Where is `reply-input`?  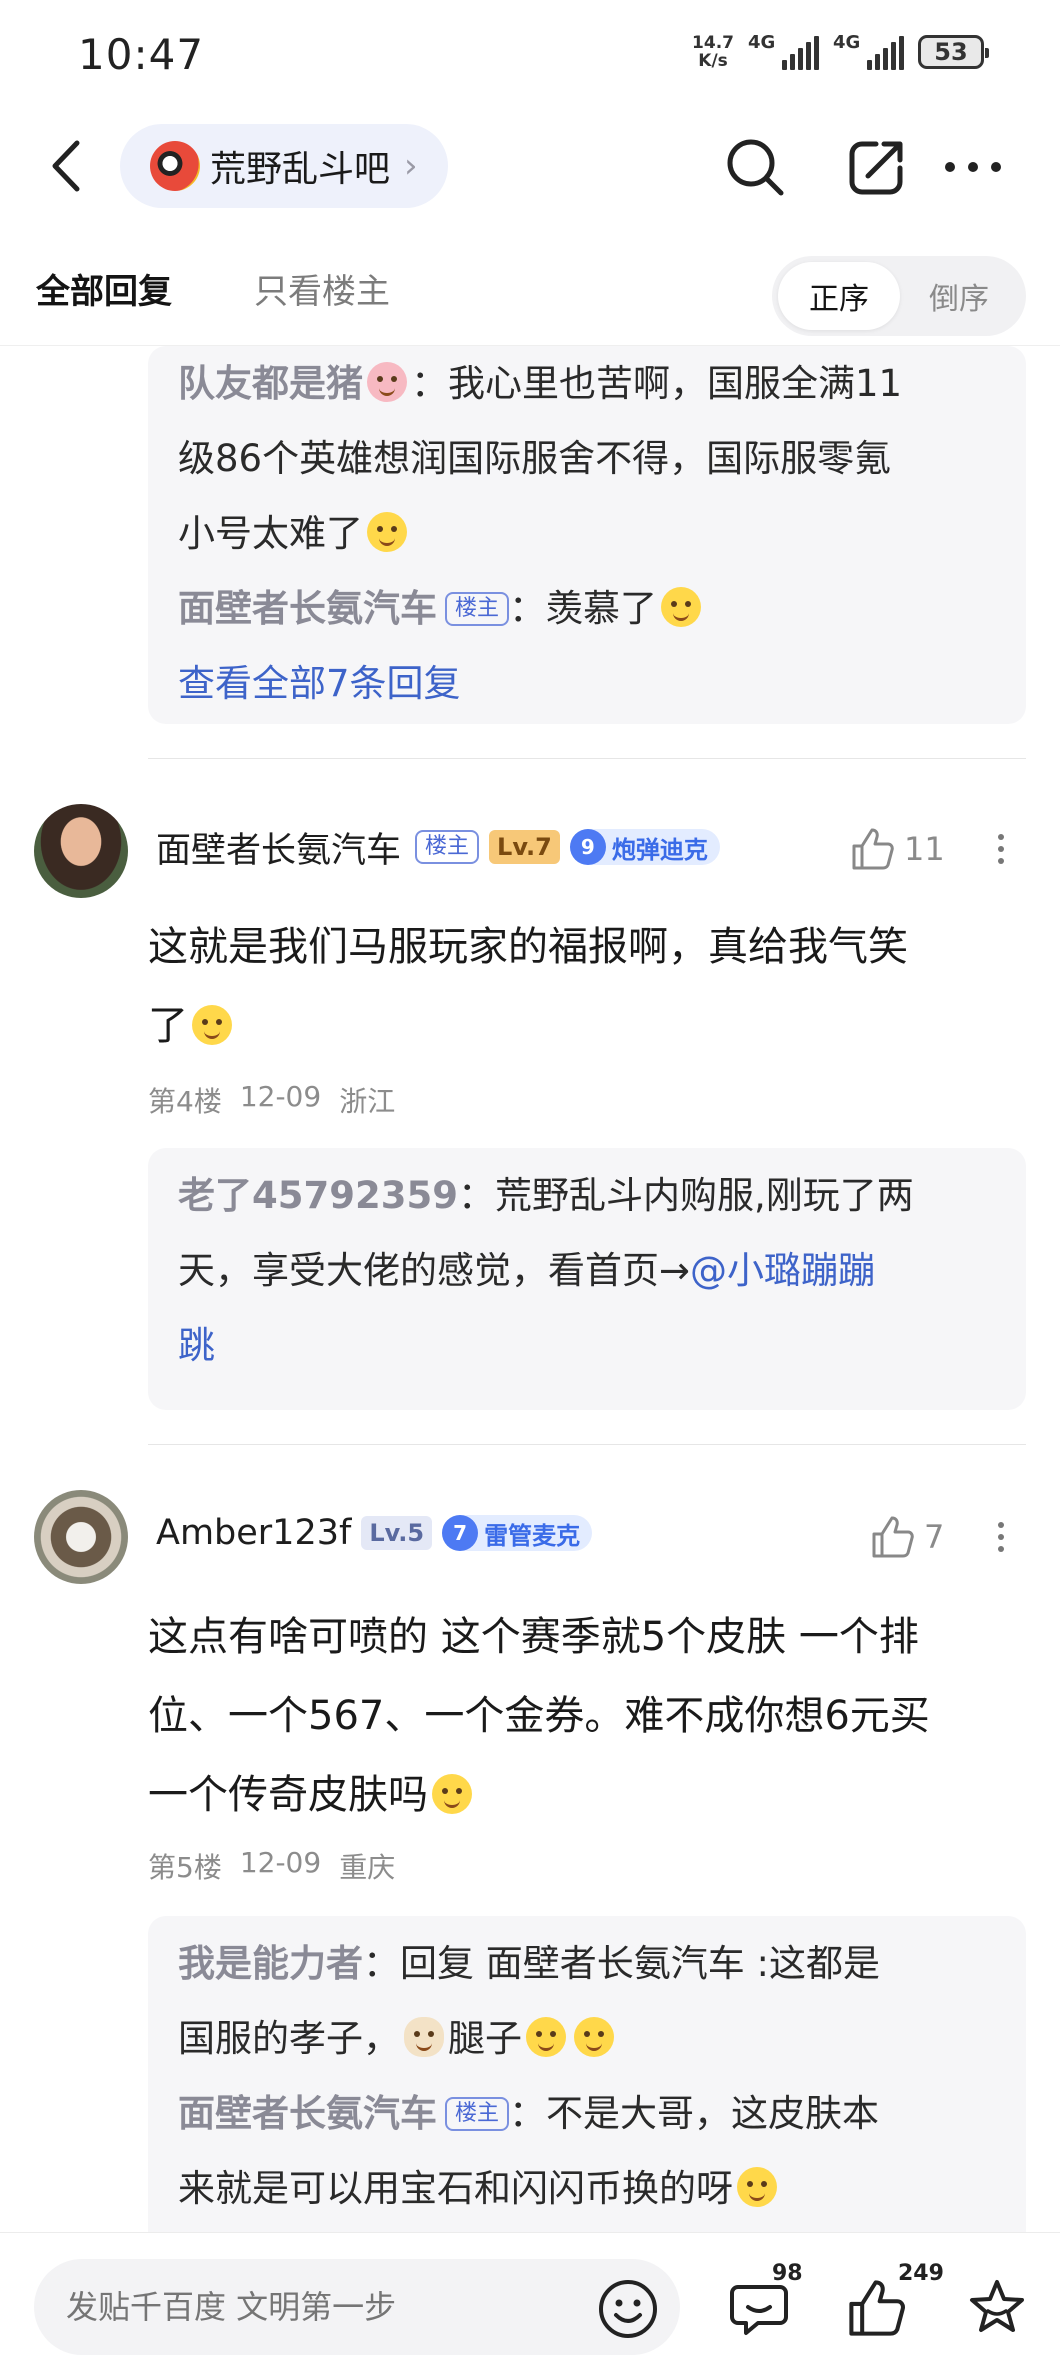 reply-input is located at coordinates (357, 2307).